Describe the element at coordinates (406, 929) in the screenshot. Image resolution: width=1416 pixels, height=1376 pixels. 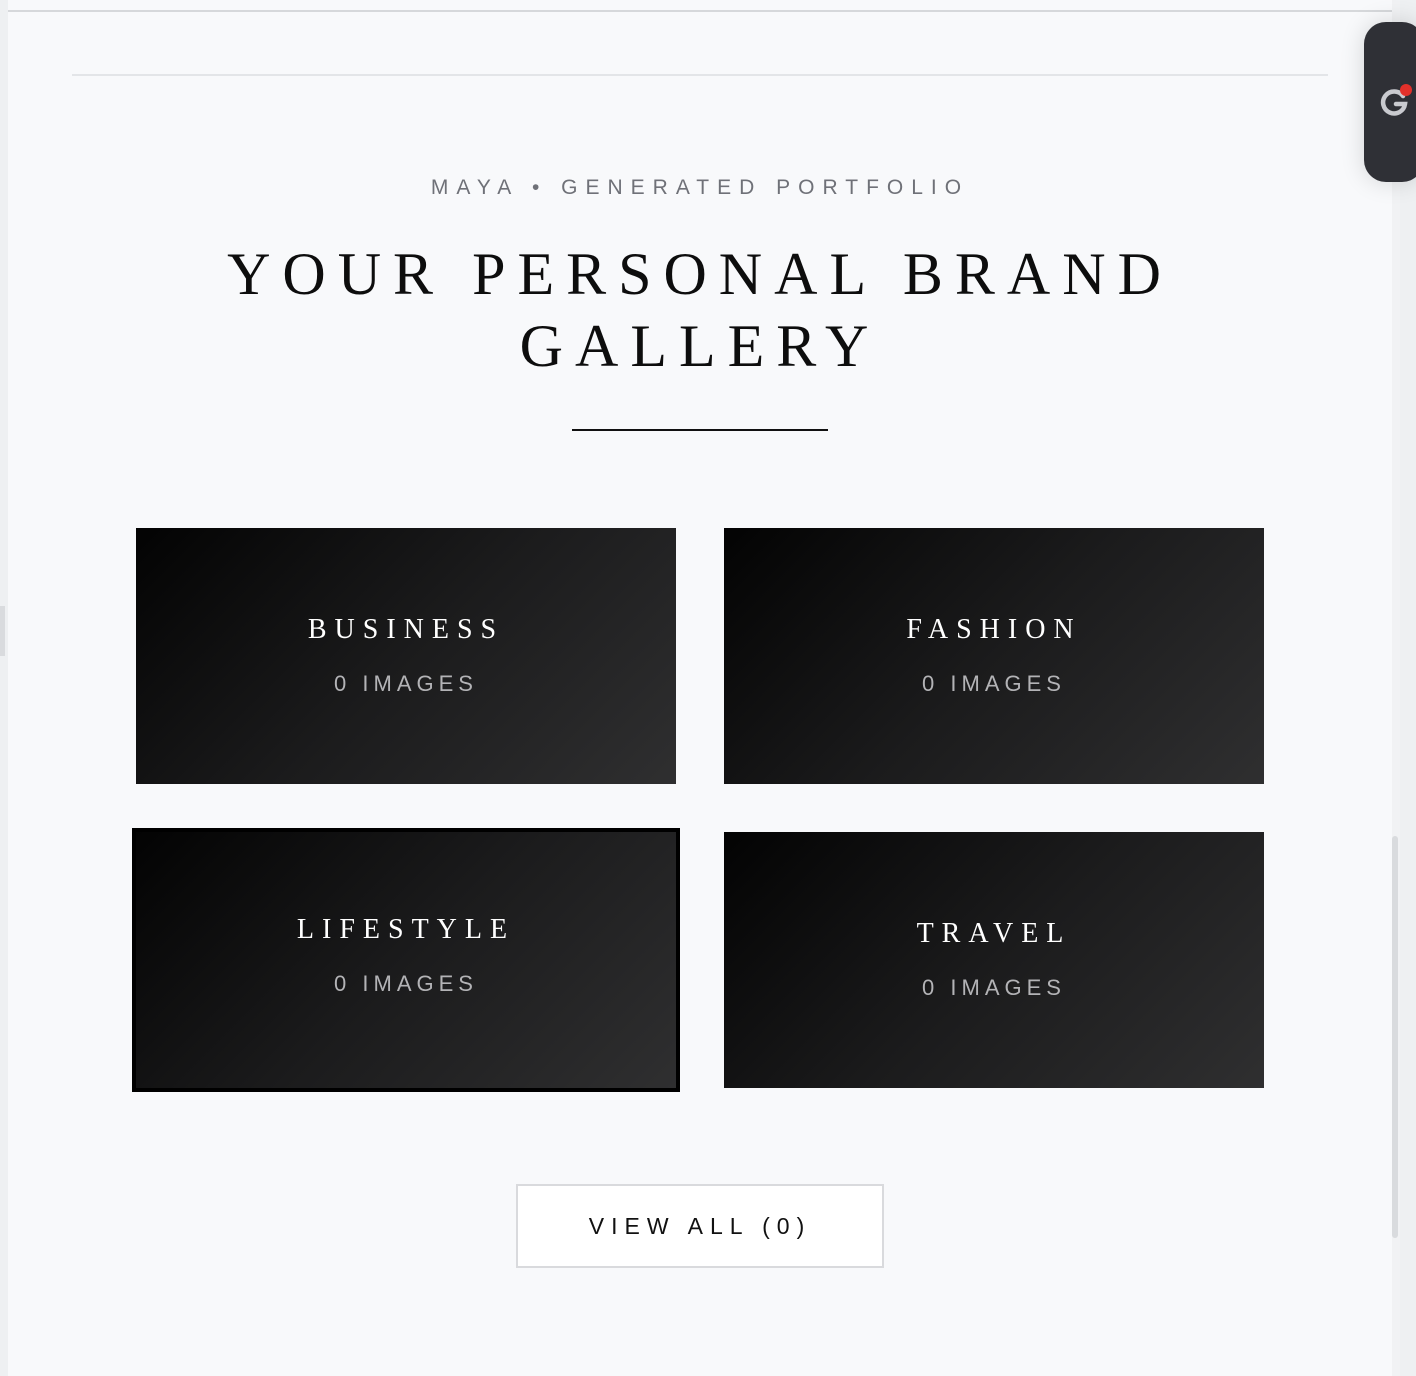
I see `category-title: LIFESTYLE` at that location.